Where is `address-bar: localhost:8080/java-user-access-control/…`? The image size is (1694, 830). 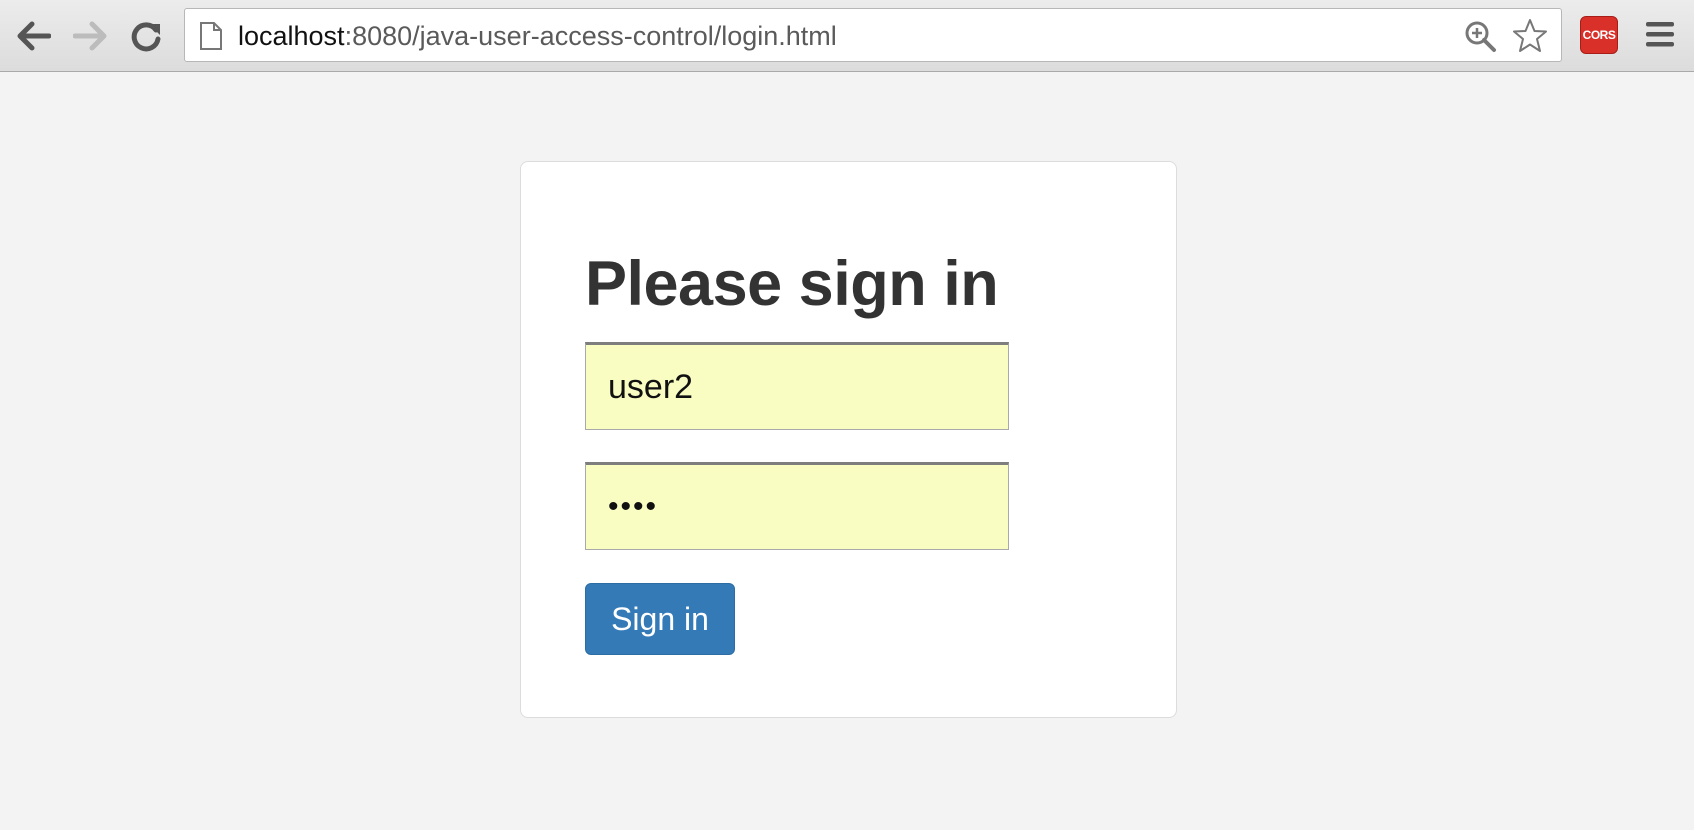 address-bar: localhost:8080/java-user-access-control/… is located at coordinates (873, 35).